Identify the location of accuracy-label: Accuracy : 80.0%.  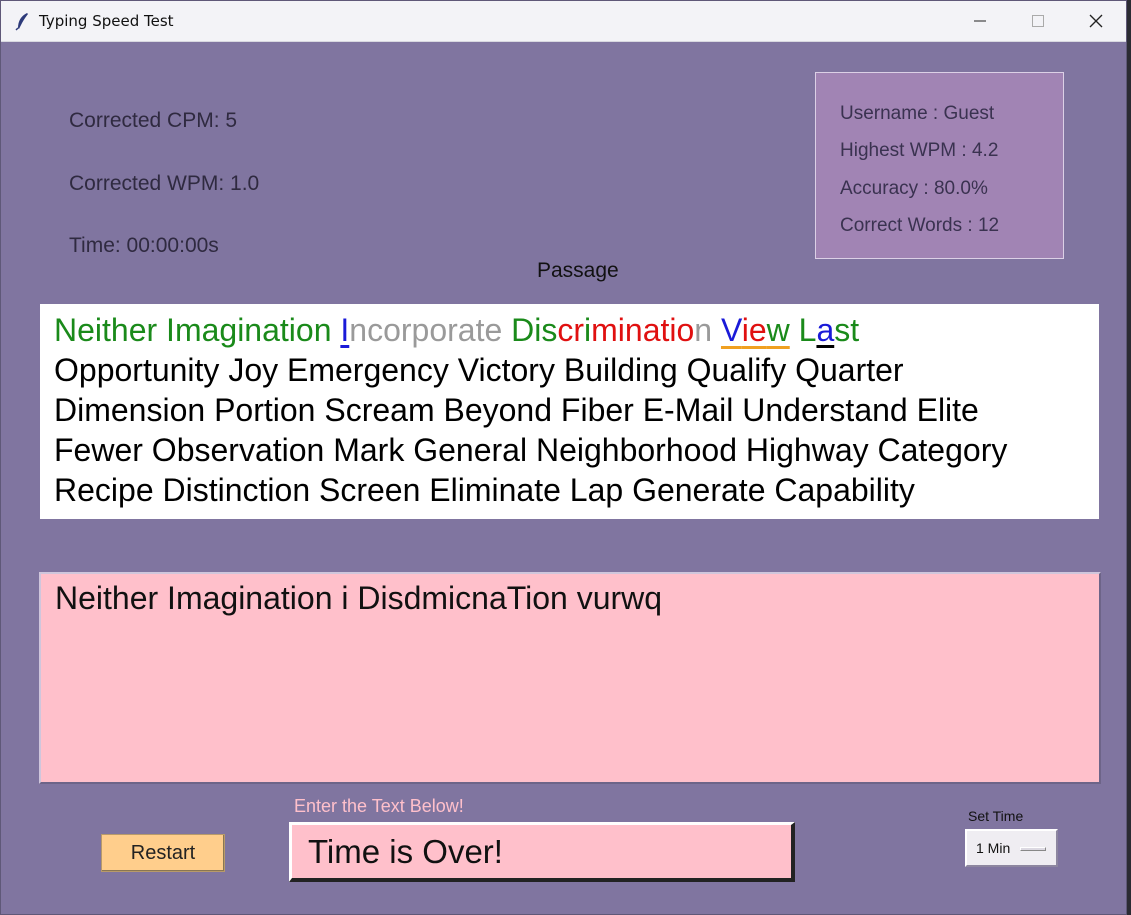
(914, 188).